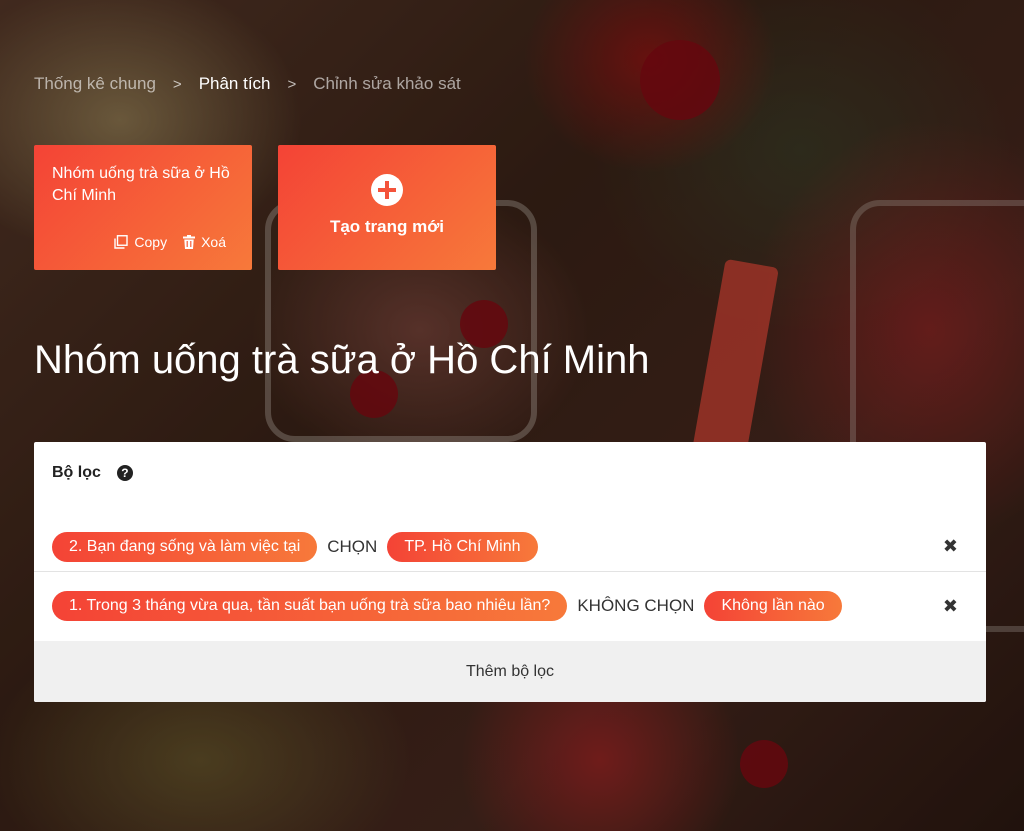  What do you see at coordinates (143, 207) in the screenshot?
I see `page-card: Nhóm uống trà sữa ở Hồ Chí Minh Copy Xoá` at bounding box center [143, 207].